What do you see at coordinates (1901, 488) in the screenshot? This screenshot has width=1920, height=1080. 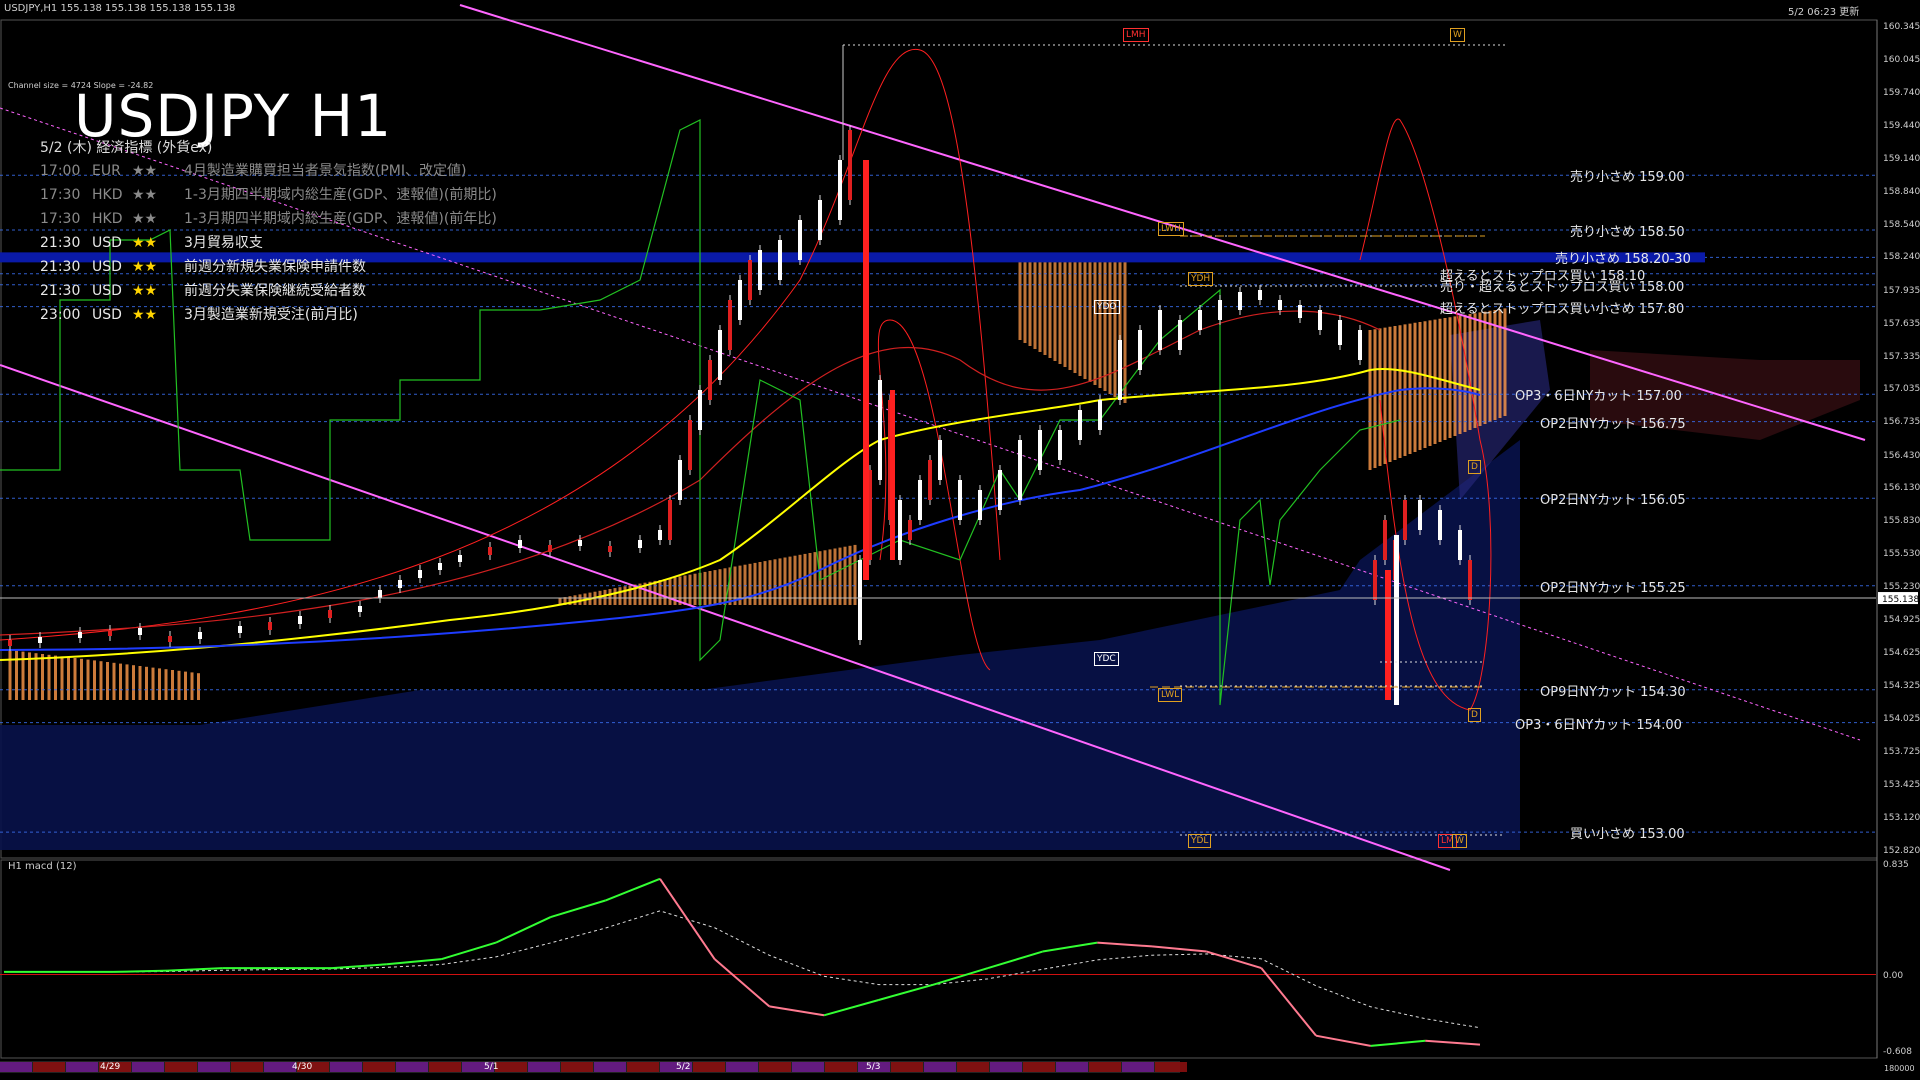 I see `price-tick: 156.130` at bounding box center [1901, 488].